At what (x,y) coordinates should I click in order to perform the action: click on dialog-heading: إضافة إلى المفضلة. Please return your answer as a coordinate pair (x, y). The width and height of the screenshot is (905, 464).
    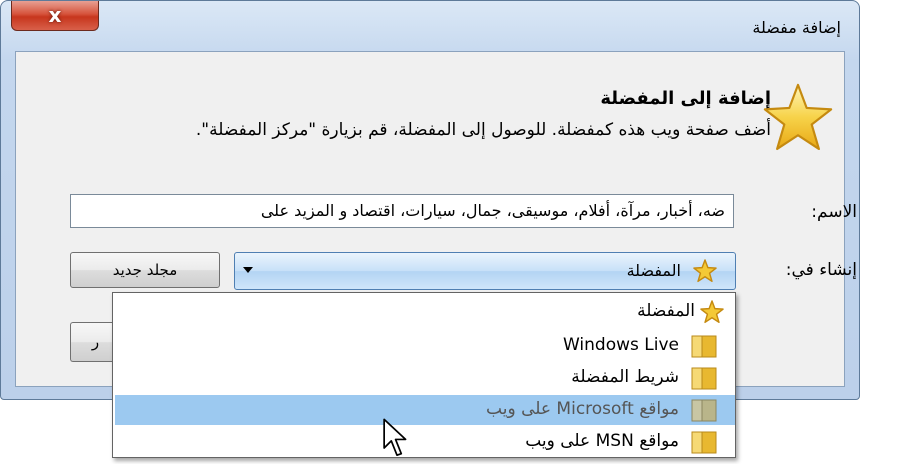
    Looking at the image, I should click on (685, 98).